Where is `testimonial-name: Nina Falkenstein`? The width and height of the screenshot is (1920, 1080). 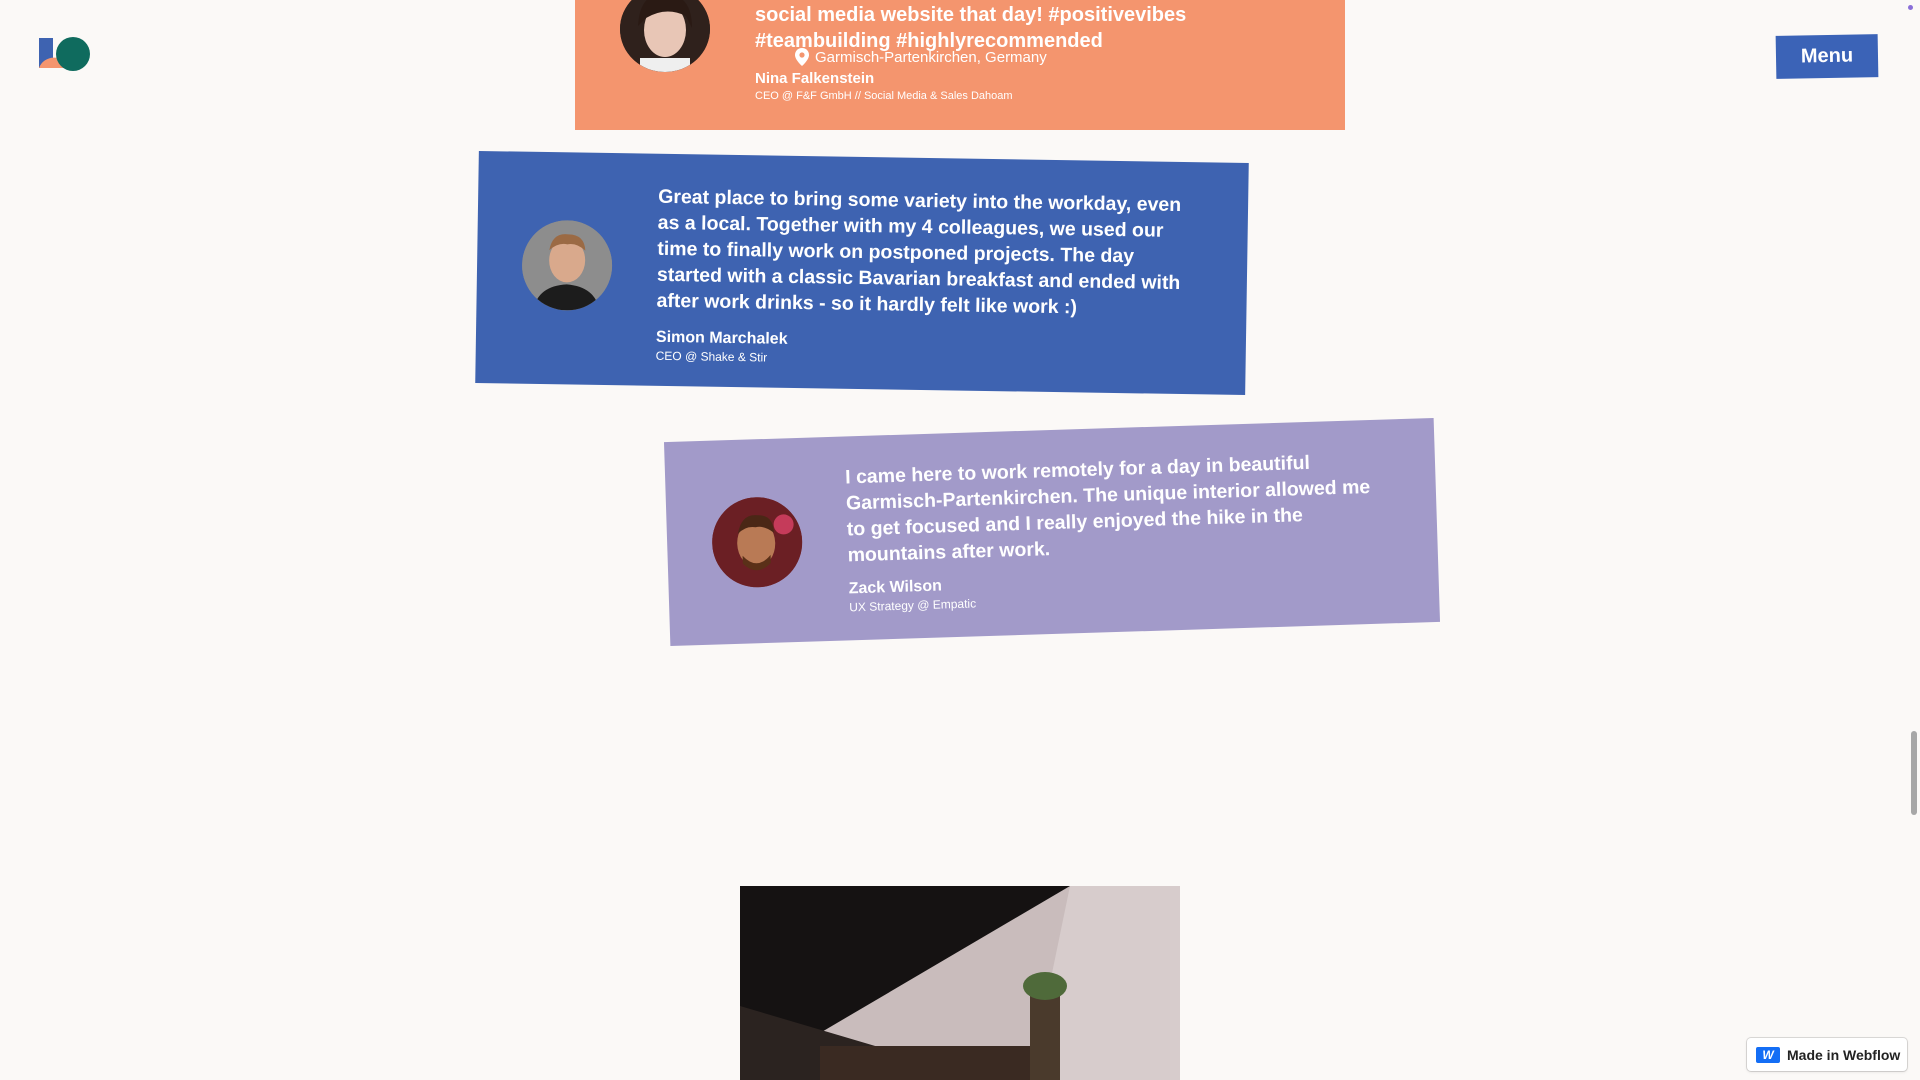
testimonial-name: Nina Falkenstein is located at coordinates (815, 78).